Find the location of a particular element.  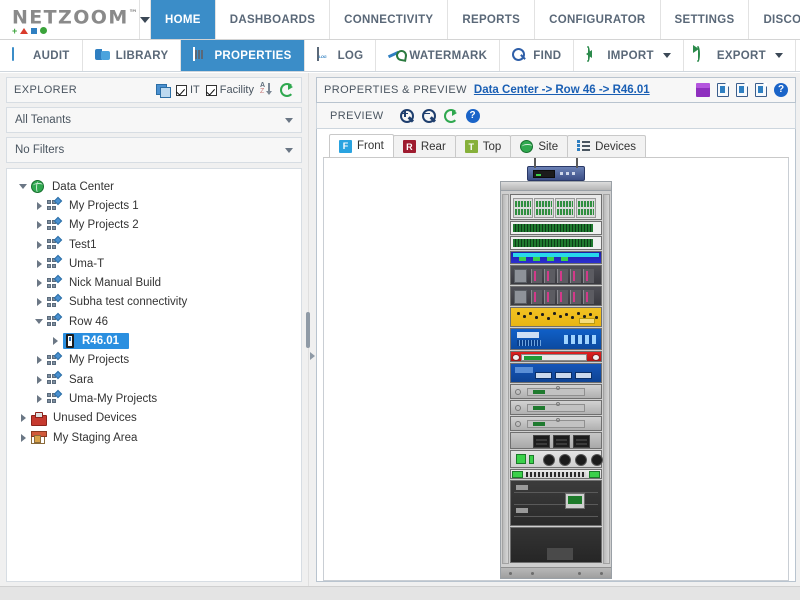

main-tab-settings: SETTINGS is located at coordinates (705, 19).